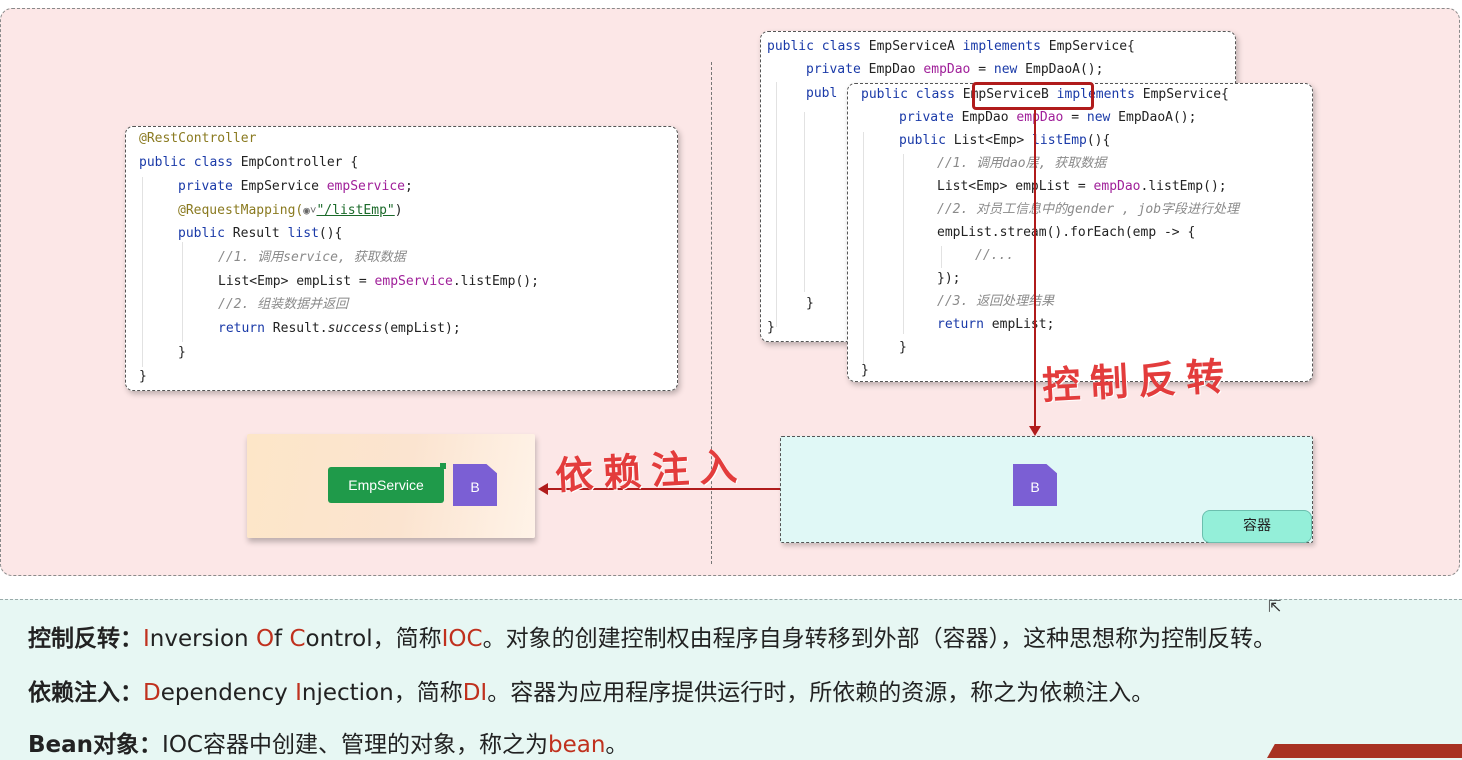  Describe the element at coordinates (1088, 209) in the screenshot. I see `code-comment: //2. 对员工信息中的gender , job字段进行处理` at that location.